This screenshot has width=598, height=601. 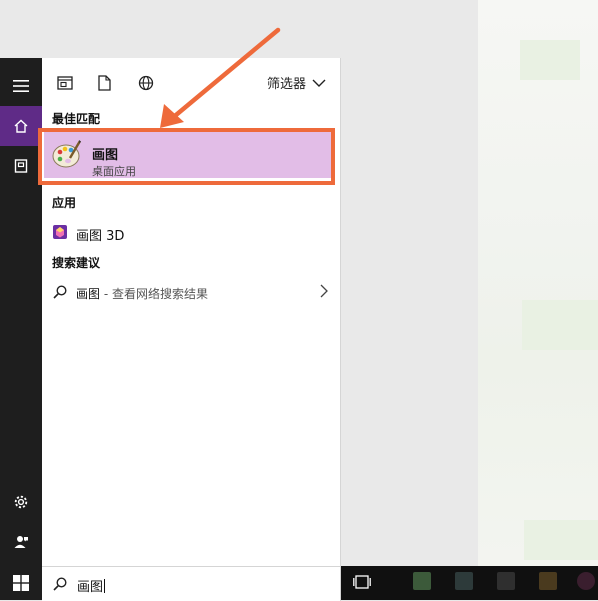 I want to click on scope-web-button, so click(x=146, y=83).